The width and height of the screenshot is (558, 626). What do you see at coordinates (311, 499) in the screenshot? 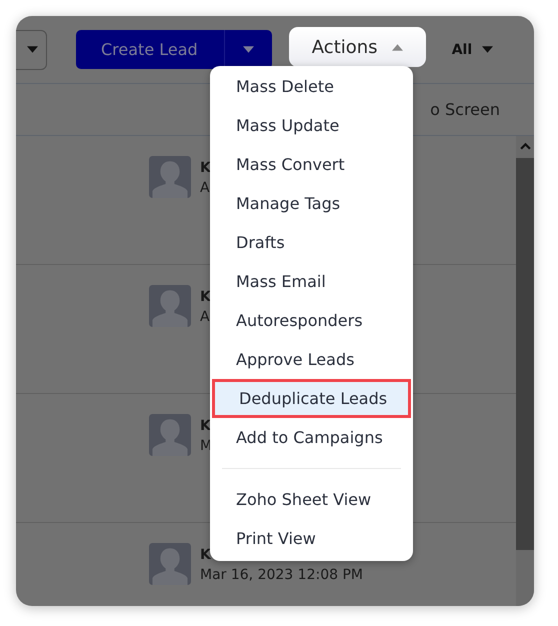
I see `menu-item: Zoho Sheet View` at bounding box center [311, 499].